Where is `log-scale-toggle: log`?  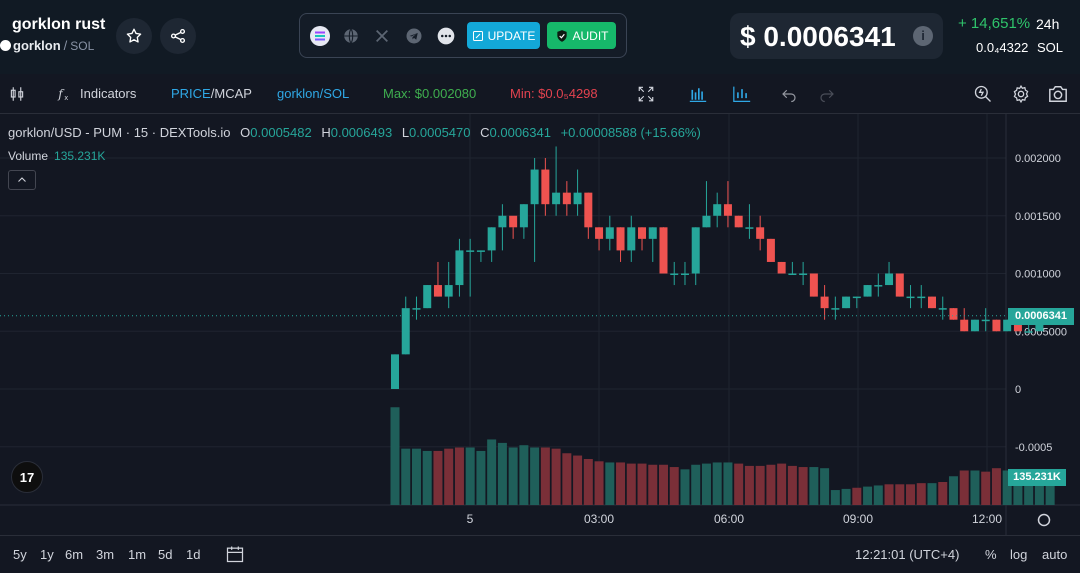
log-scale-toggle: log is located at coordinates (1018, 554).